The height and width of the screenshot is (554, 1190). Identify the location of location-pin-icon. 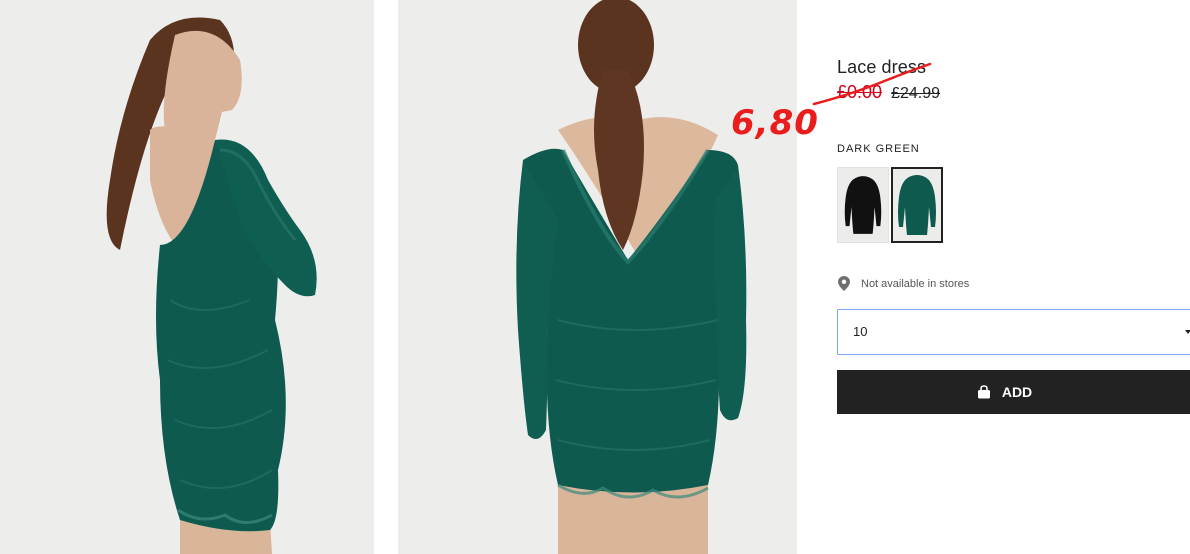
(844, 283).